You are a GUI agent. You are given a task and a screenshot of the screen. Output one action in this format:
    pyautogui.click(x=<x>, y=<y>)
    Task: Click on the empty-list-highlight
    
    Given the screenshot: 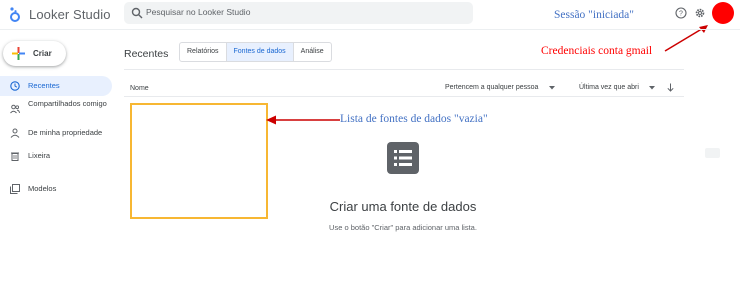 What is the action you would take?
    pyautogui.click(x=199, y=161)
    